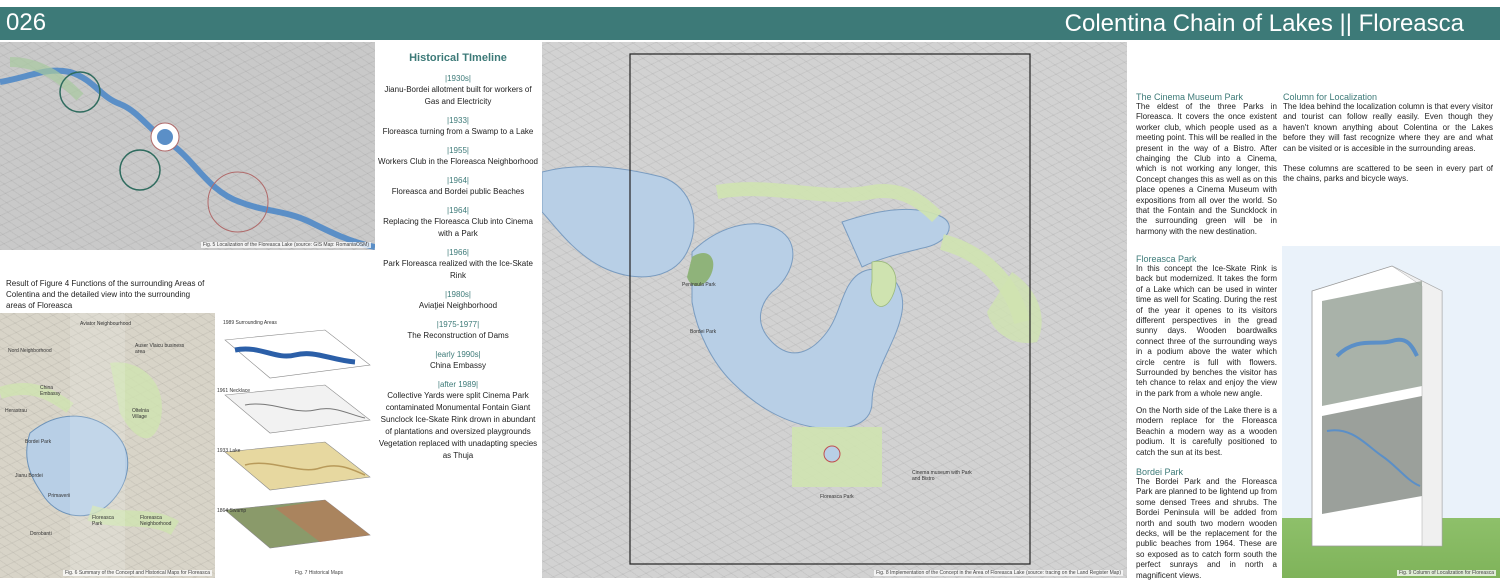  Describe the element at coordinates (16, 411) in the screenshot. I see `map-label-herastrau: Herastrau` at that location.